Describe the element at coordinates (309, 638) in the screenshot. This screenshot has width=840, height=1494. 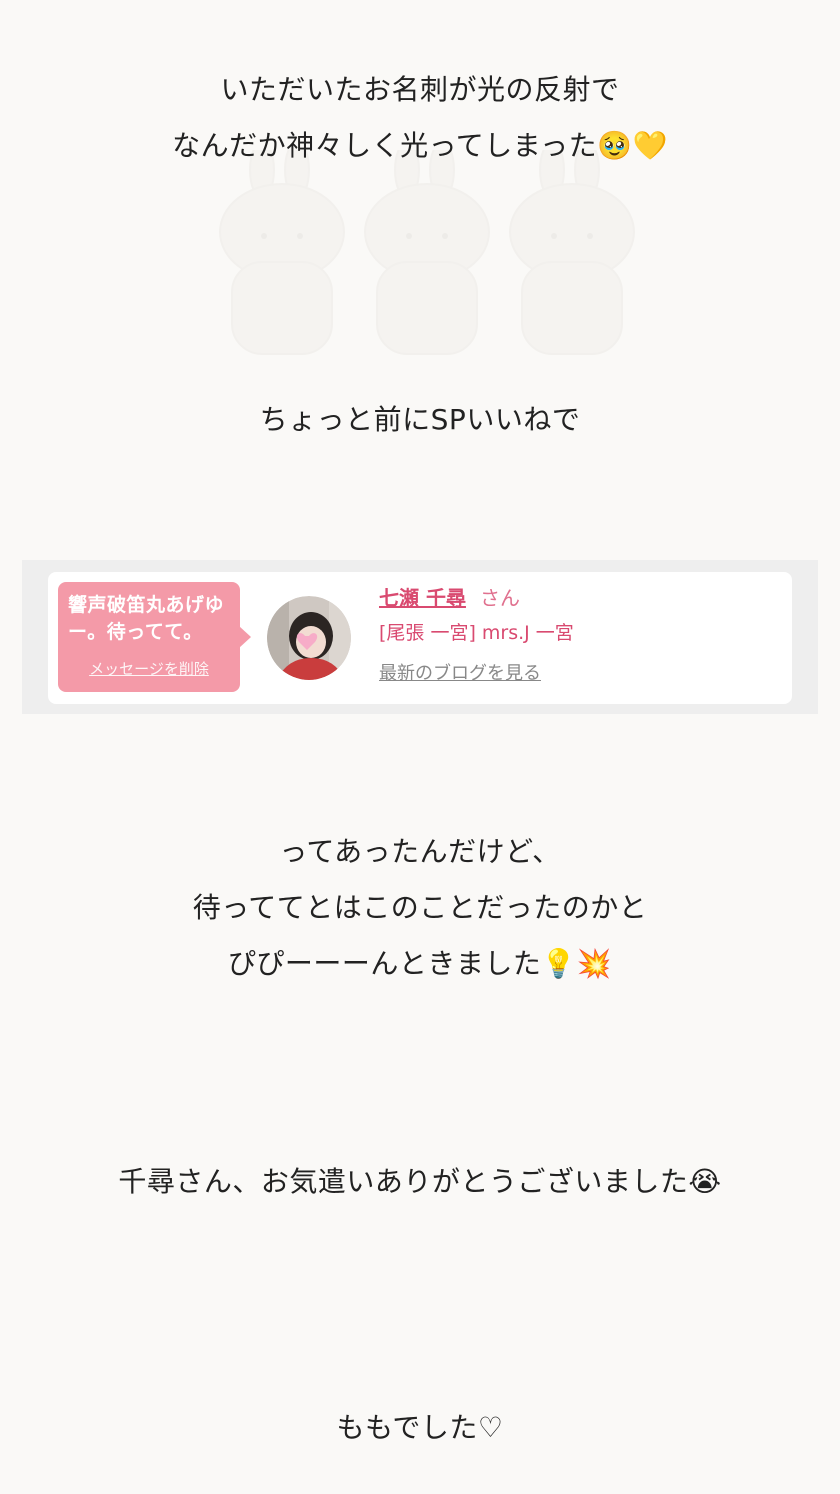
I see `profile-avatar` at that location.